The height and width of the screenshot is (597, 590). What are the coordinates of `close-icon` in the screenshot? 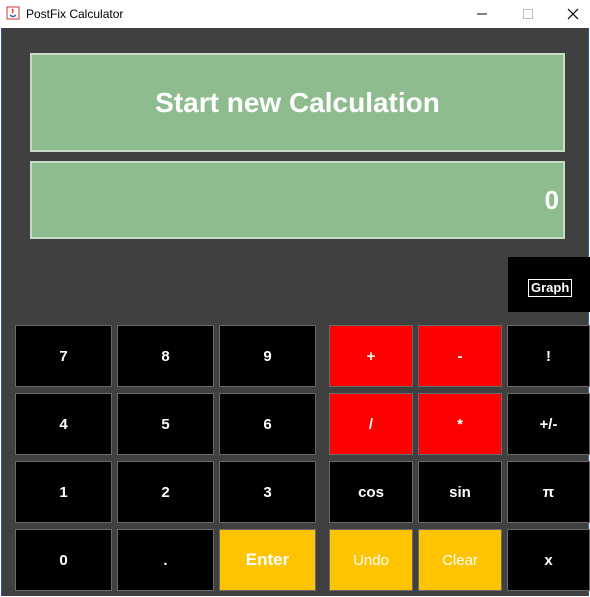 It's located at (573, 14).